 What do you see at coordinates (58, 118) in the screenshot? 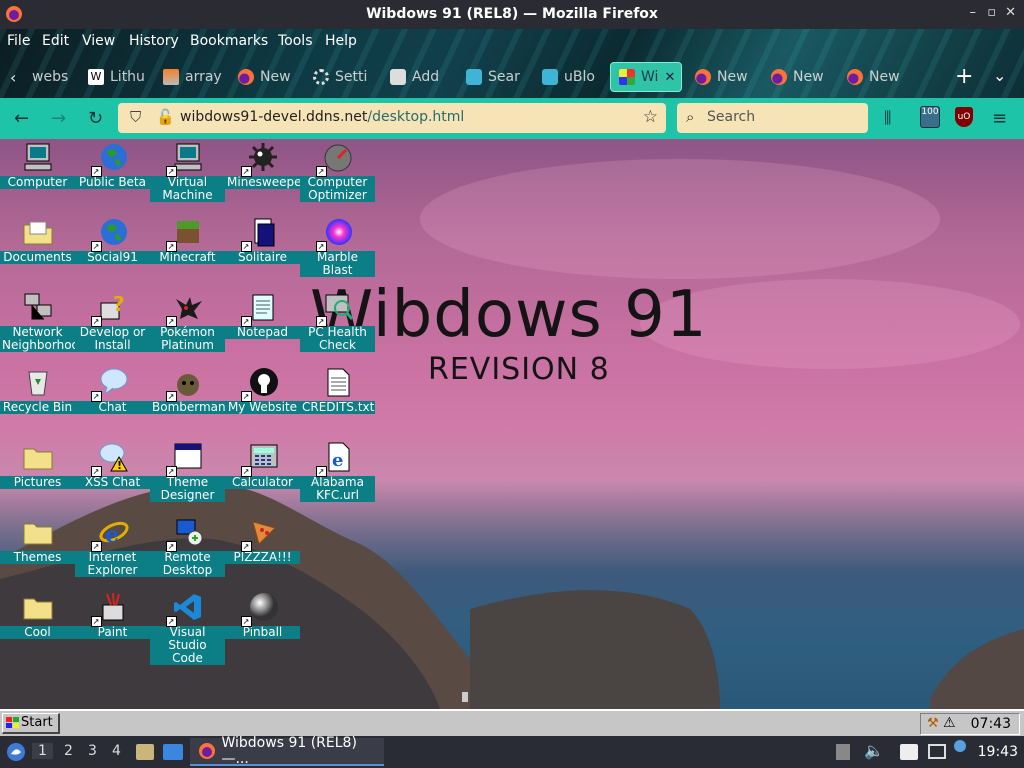
I see `forward-button: →` at bounding box center [58, 118].